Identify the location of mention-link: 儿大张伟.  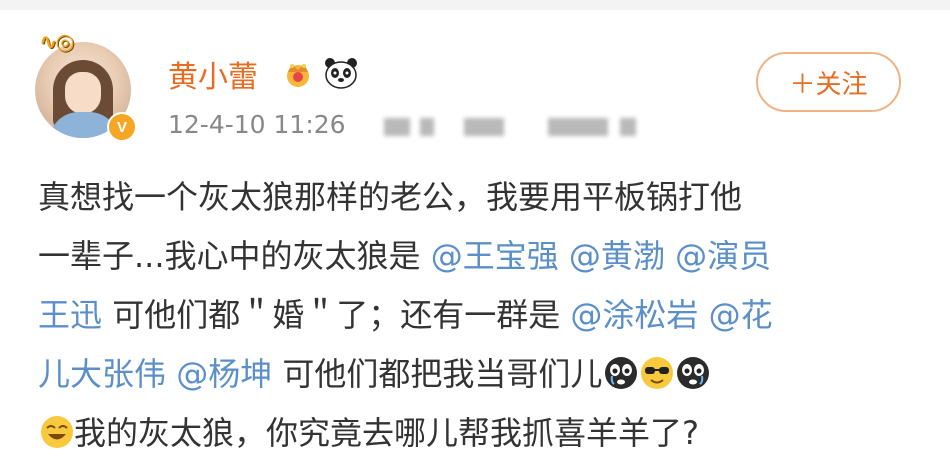
(102, 374).